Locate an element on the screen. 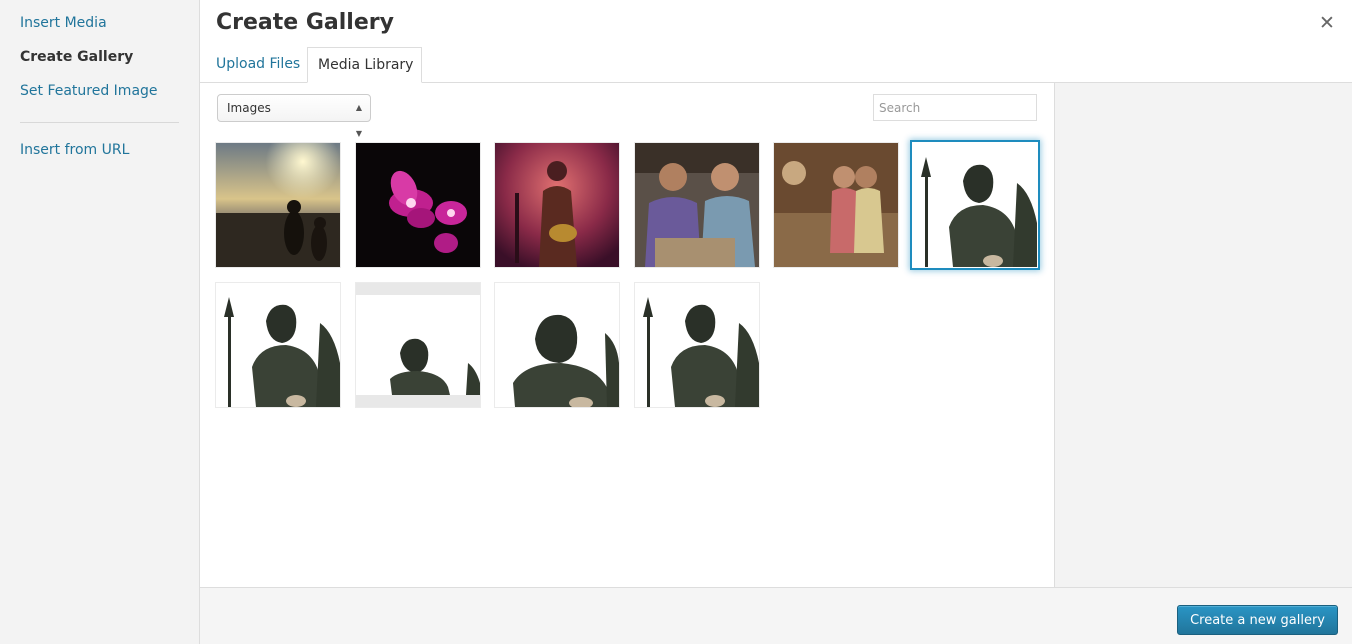 The width and height of the screenshot is (1352, 644). media-frame-toolbar: Create a new gallery is located at coordinates (776, 615).